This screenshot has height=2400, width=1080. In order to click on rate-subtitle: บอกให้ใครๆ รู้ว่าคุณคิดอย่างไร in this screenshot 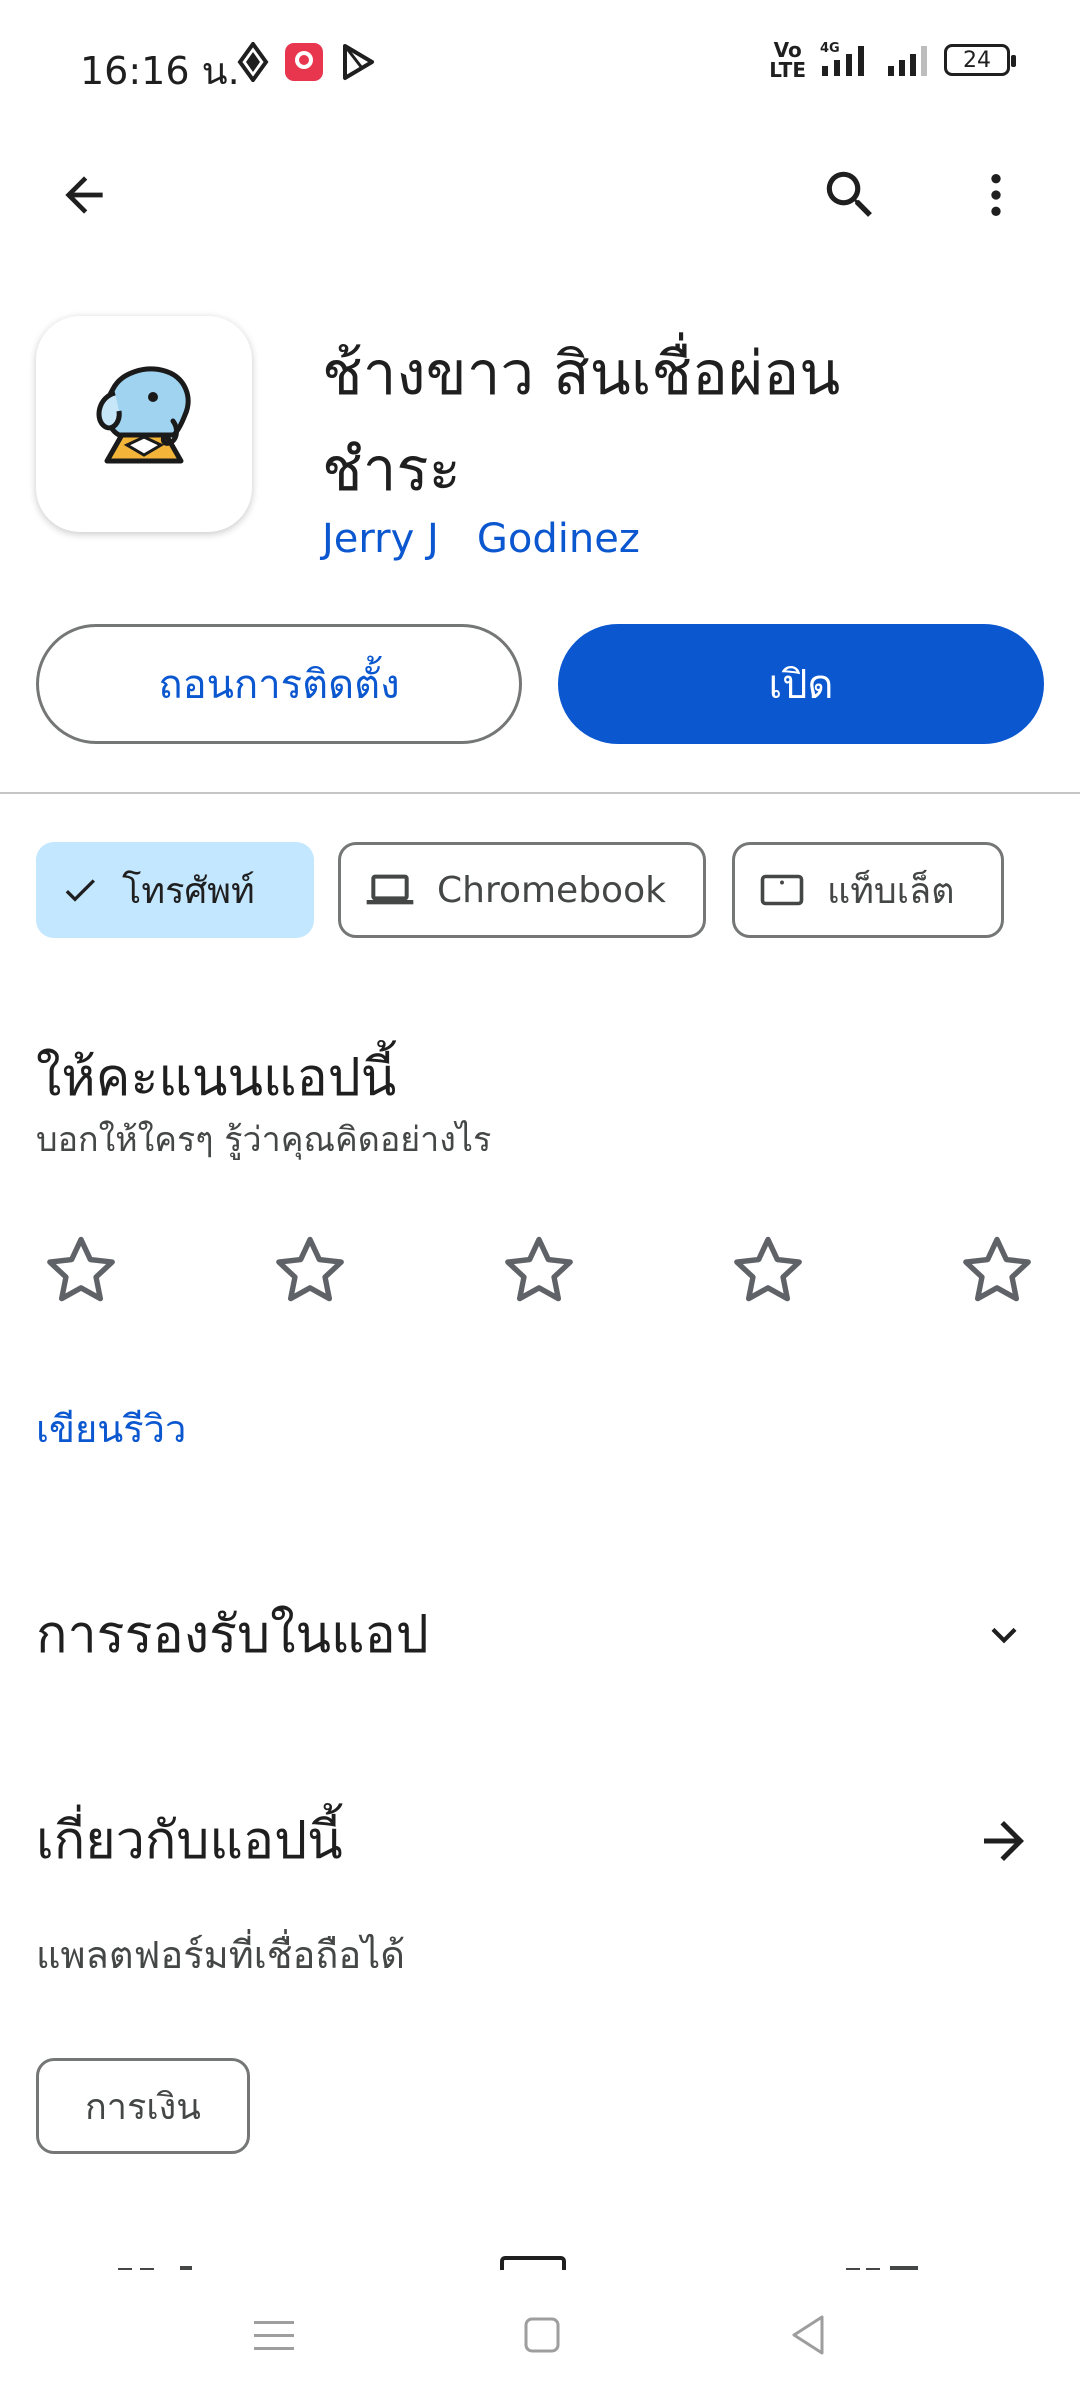, I will do `click(264, 1140)`.